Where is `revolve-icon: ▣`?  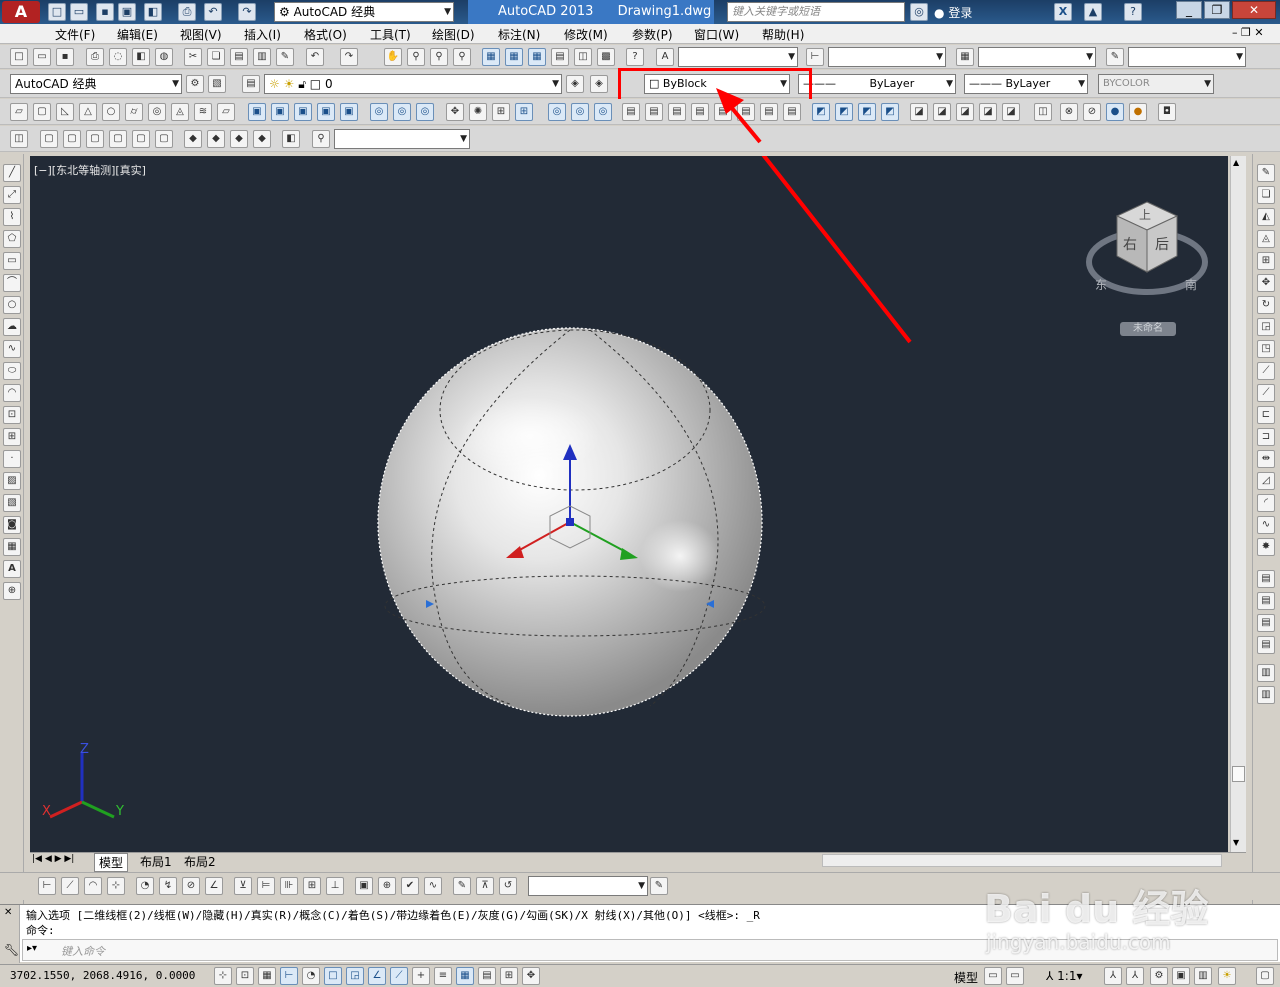
revolve-icon: ▣ is located at coordinates (326, 112).